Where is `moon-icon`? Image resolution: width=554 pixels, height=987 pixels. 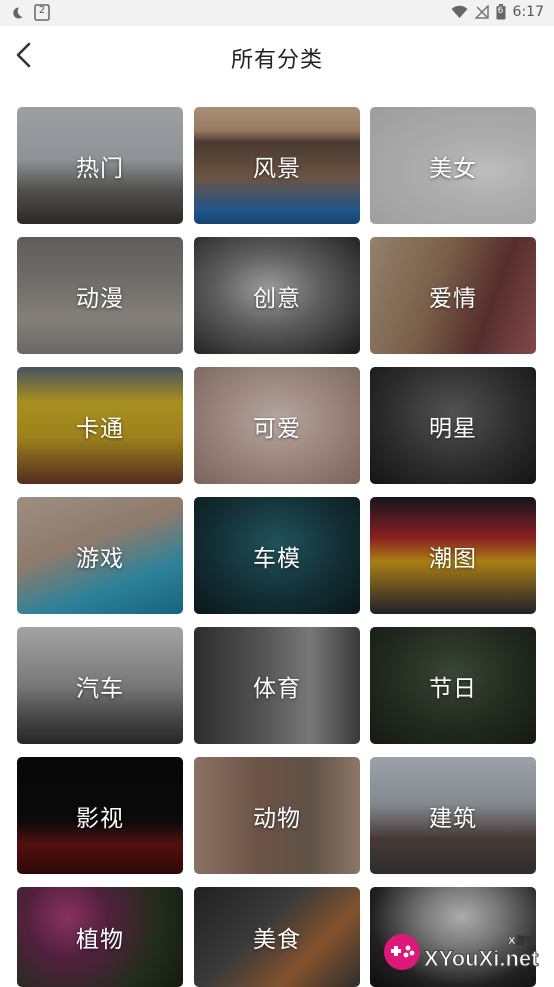 moon-icon is located at coordinates (17, 13).